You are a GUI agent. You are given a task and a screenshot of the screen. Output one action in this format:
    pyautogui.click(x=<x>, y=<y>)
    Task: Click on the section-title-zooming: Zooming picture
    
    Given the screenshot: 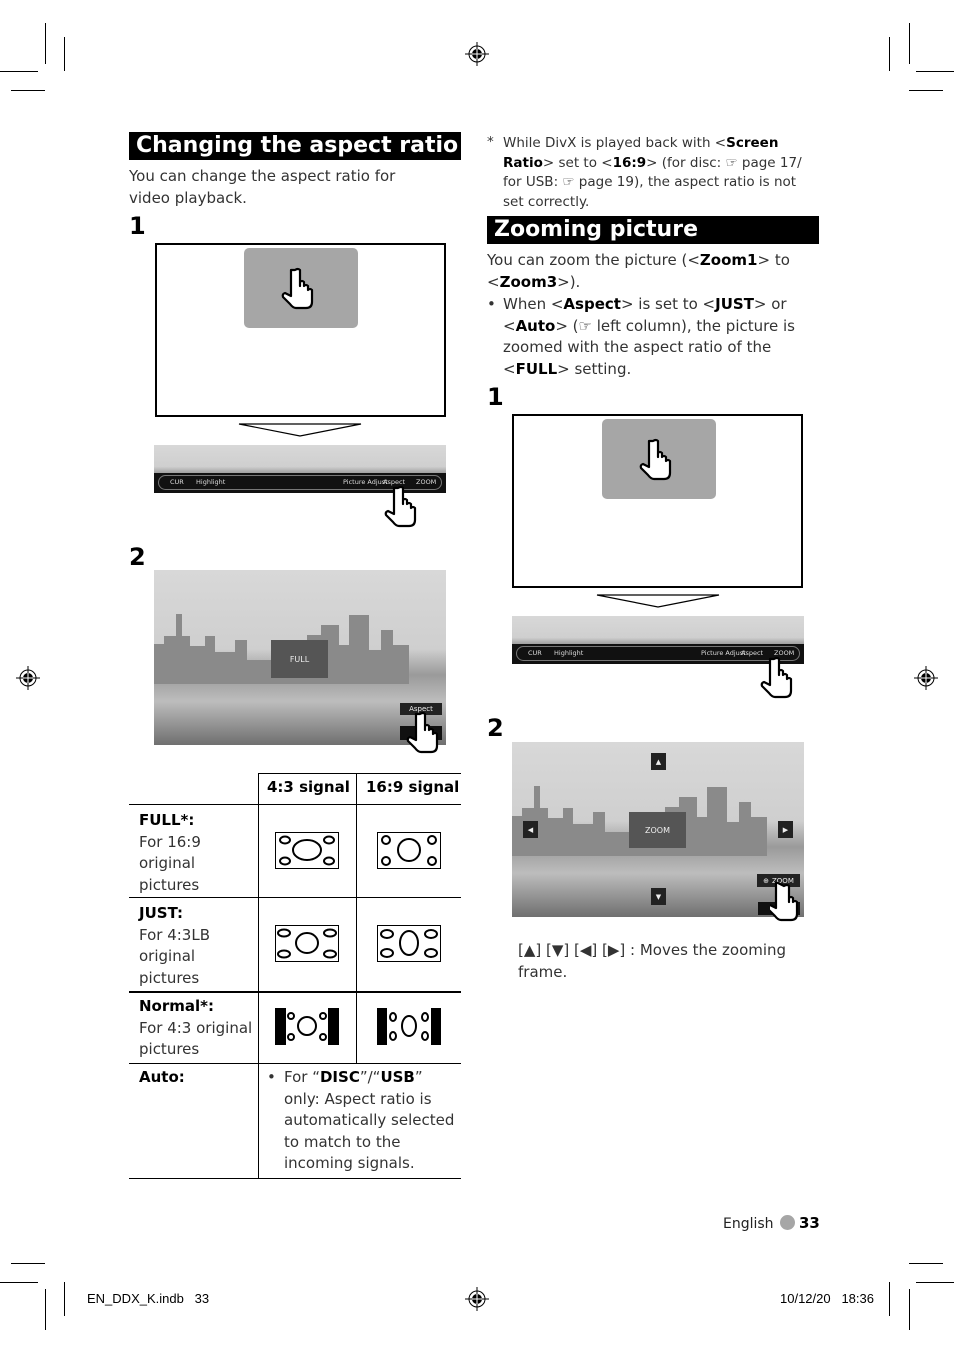 What is the action you would take?
    pyautogui.click(x=653, y=230)
    